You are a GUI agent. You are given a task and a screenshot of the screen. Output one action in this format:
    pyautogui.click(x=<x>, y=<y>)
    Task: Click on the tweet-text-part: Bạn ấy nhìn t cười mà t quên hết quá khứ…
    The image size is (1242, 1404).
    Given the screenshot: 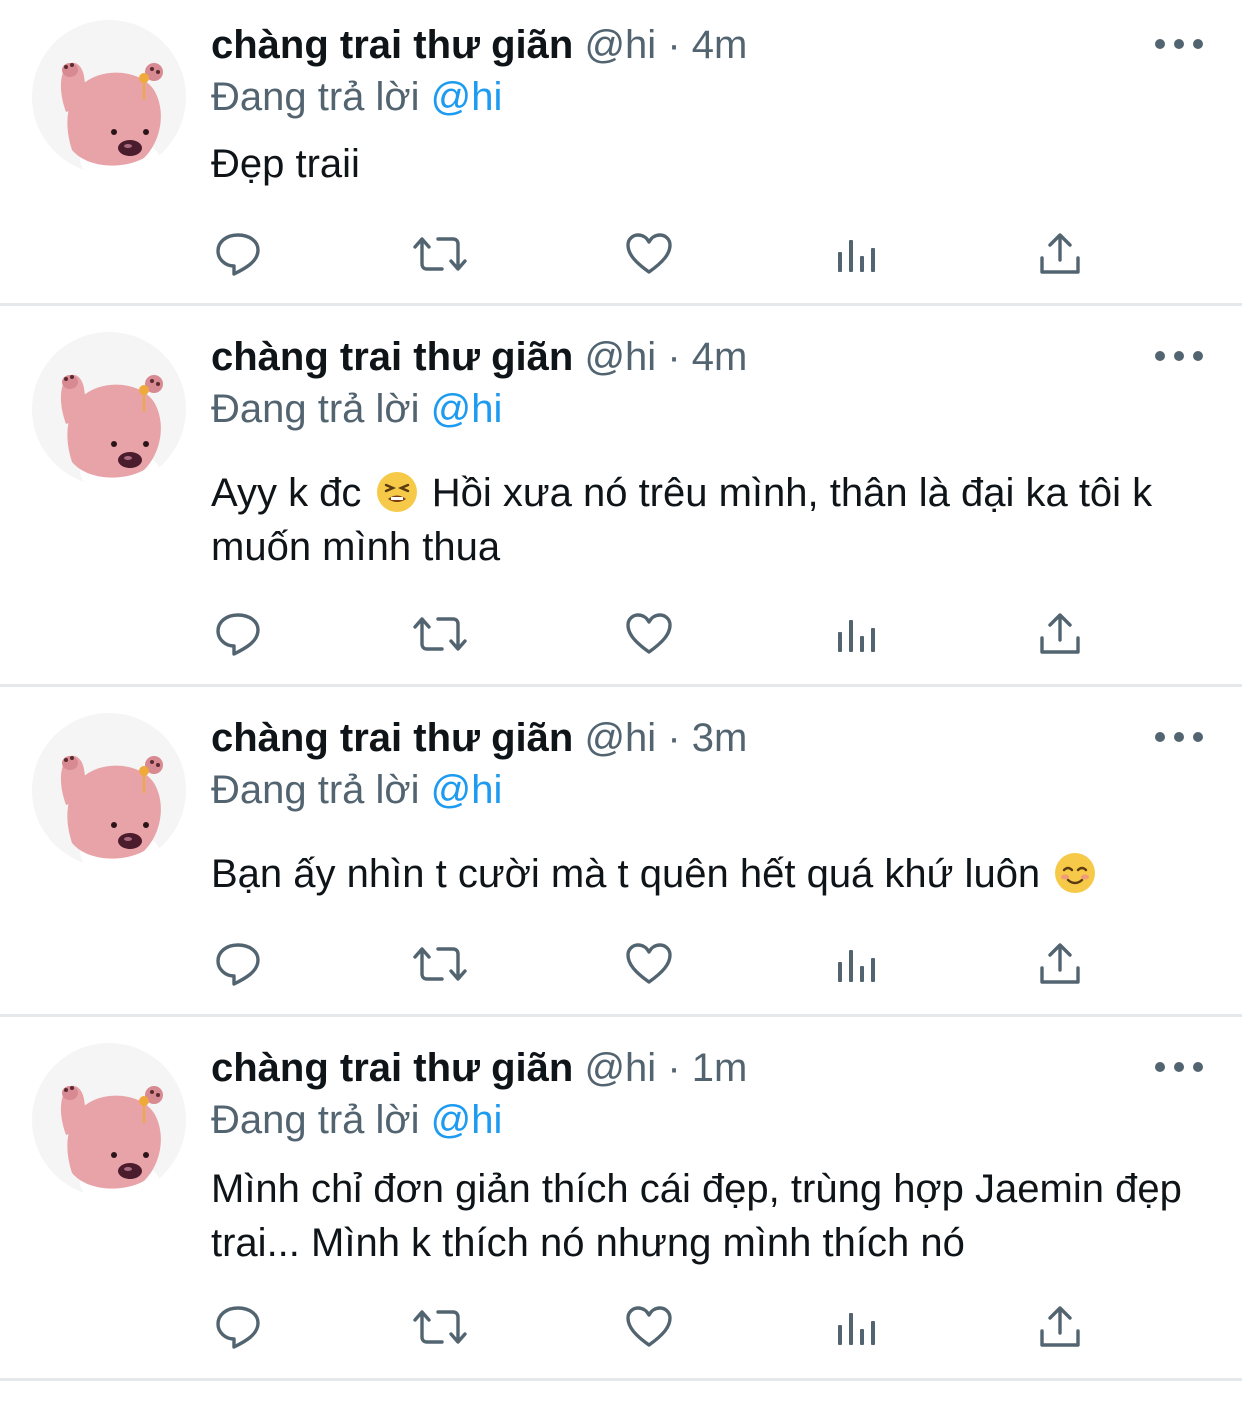 What is the action you would take?
    pyautogui.click(x=626, y=874)
    